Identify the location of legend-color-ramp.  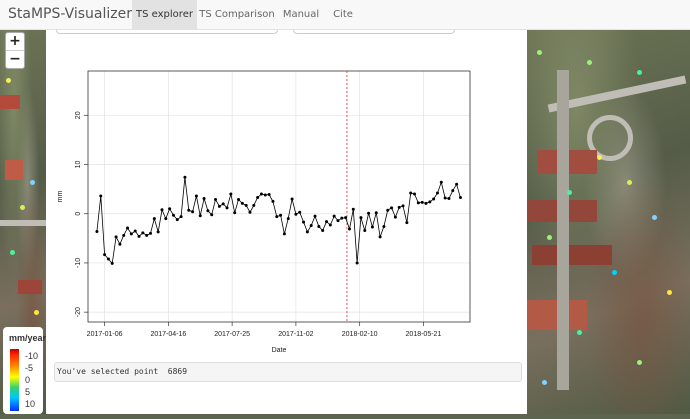
(14, 380).